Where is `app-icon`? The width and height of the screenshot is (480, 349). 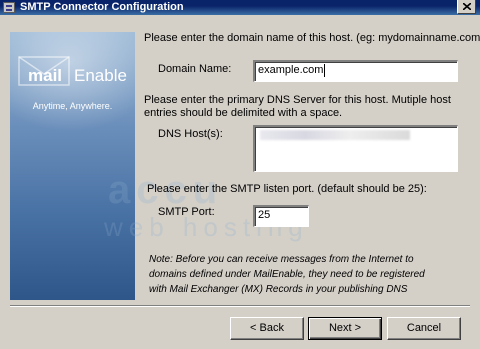 app-icon is located at coordinates (9, 7).